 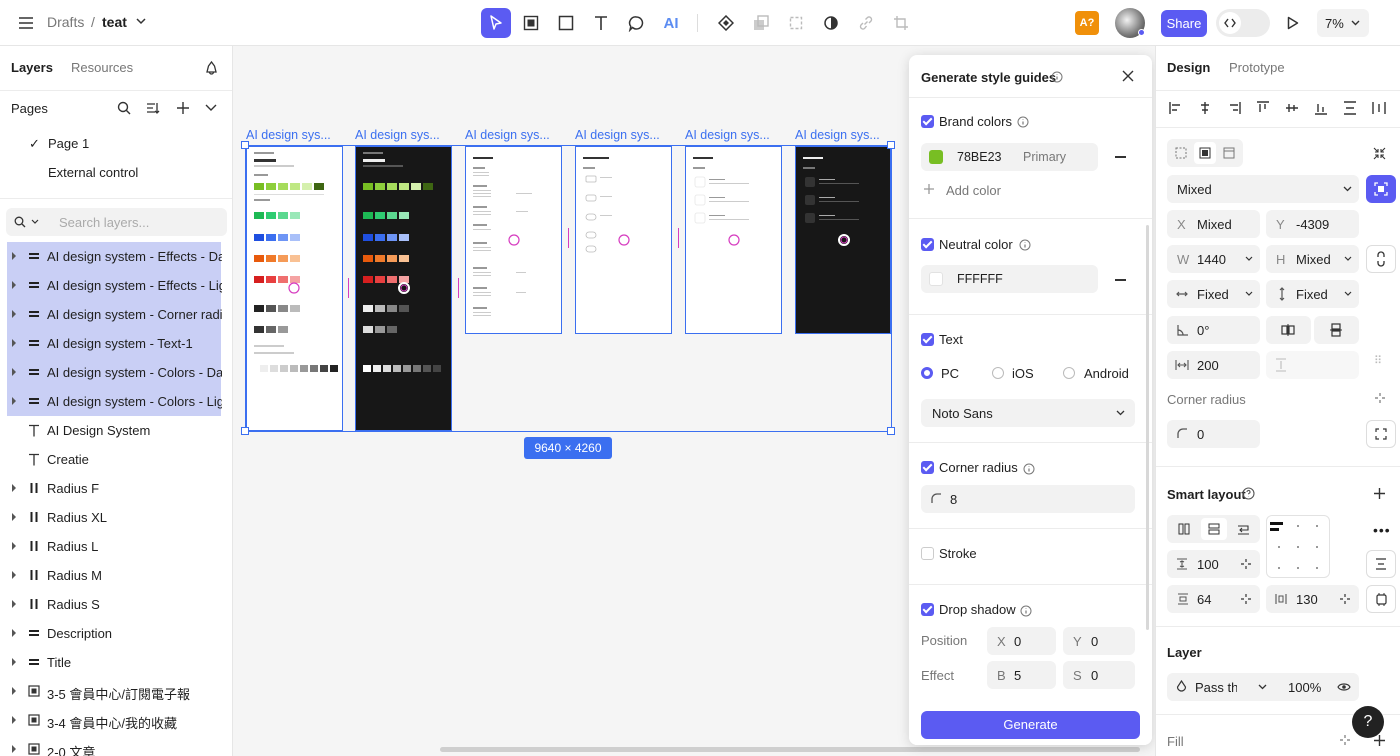 What do you see at coordinates (153, 108) in the screenshot?
I see `sort-pages-icon` at bounding box center [153, 108].